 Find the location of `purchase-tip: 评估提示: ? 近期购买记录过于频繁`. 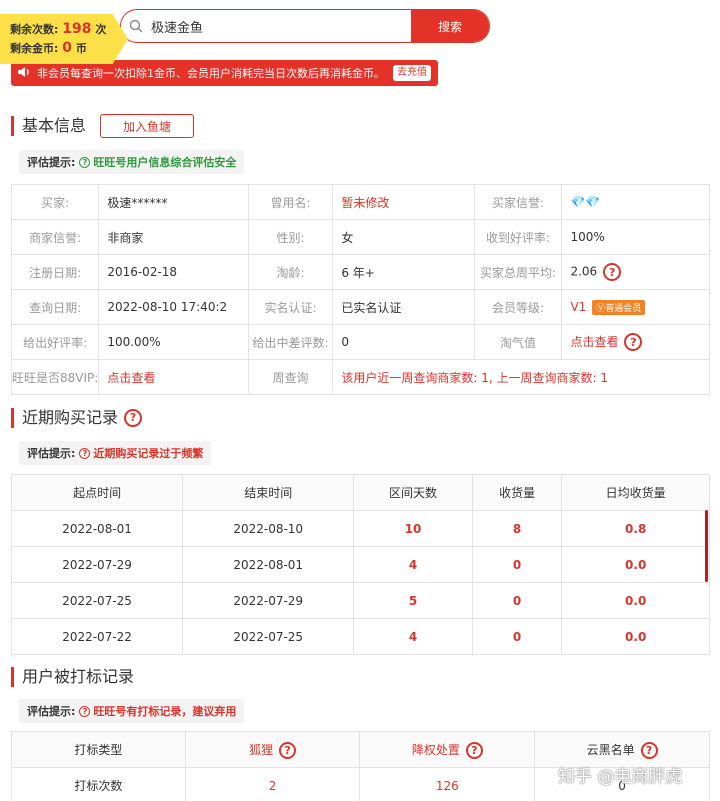

purchase-tip: 评估提示: ? 近期购买记录过于频繁 is located at coordinates (115, 453).